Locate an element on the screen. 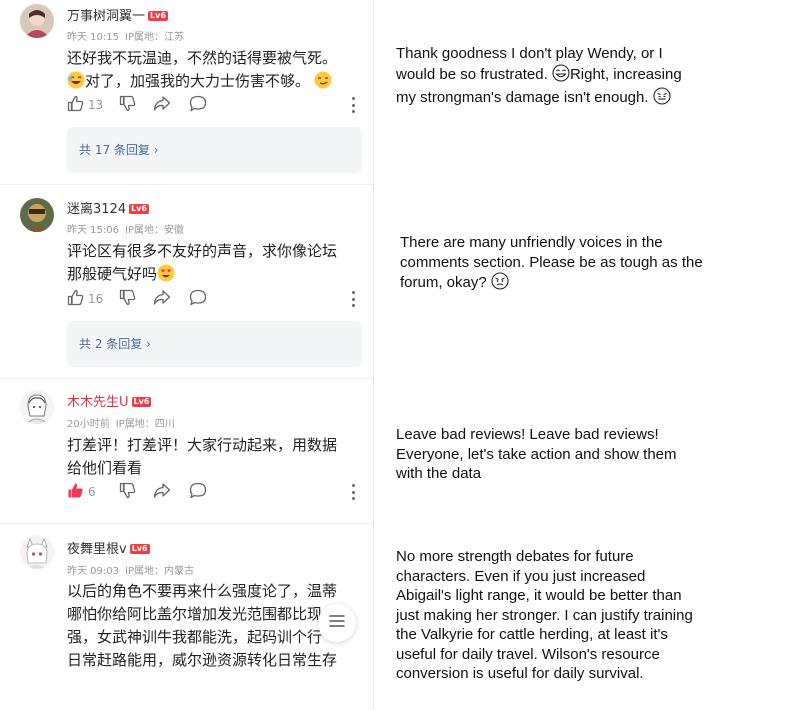  ip-location: IP属地：安徽 is located at coordinates (154, 230).